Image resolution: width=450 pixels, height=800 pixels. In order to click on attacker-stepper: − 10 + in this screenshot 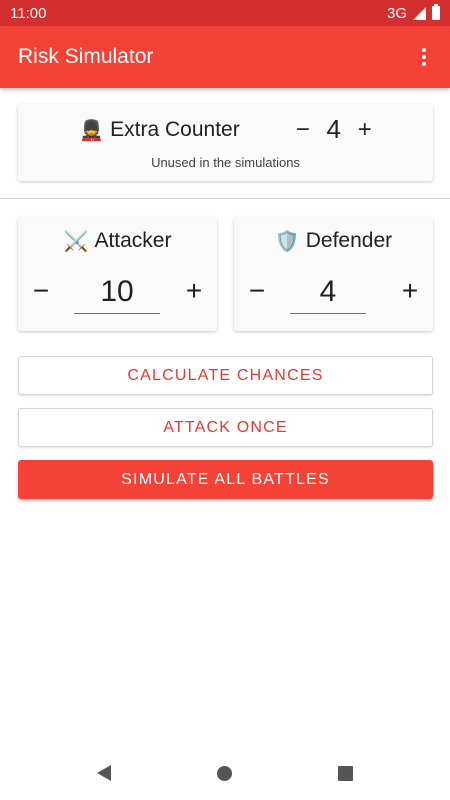, I will do `click(117, 293)`.